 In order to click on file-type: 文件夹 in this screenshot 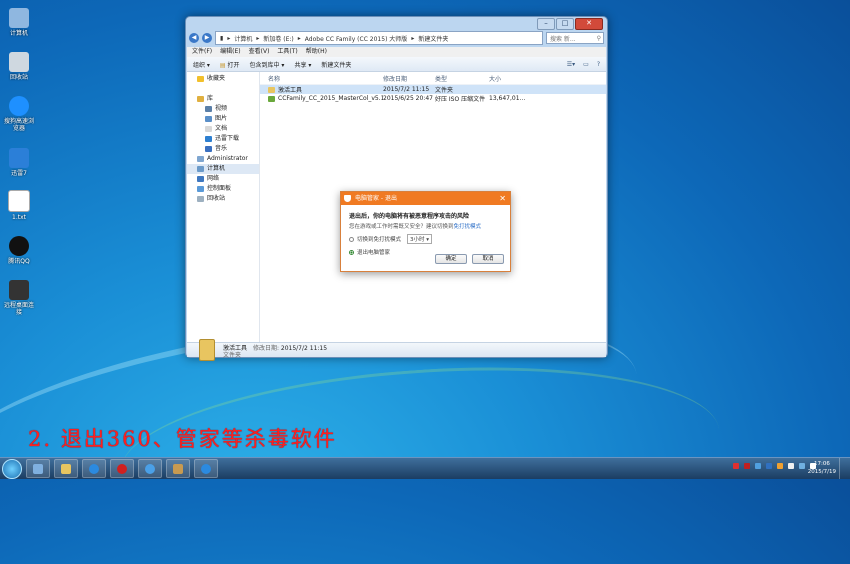, I will do `click(444, 90)`.